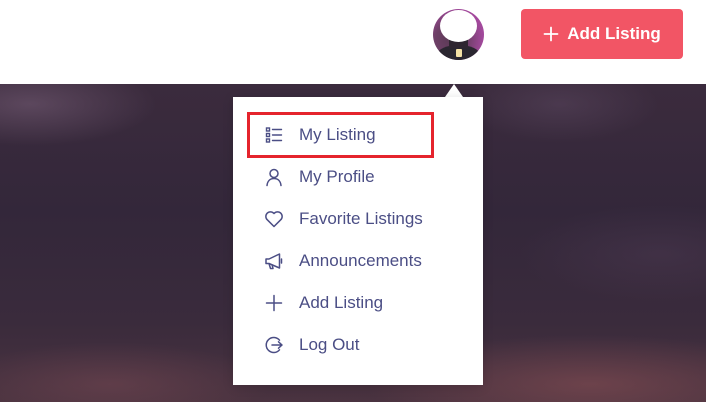 The width and height of the screenshot is (706, 402). I want to click on menu-item-label: Favorite Listings, so click(361, 218).